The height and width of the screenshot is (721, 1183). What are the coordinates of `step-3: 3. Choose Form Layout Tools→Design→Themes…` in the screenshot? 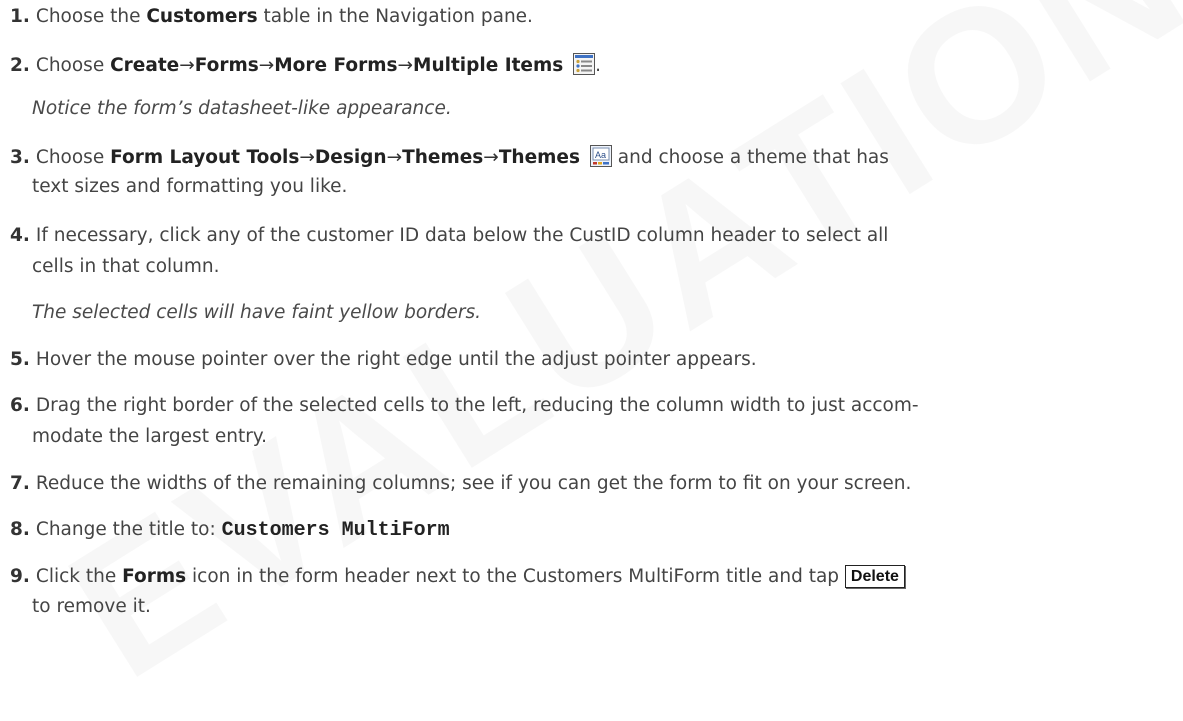 It's located at (449, 158).